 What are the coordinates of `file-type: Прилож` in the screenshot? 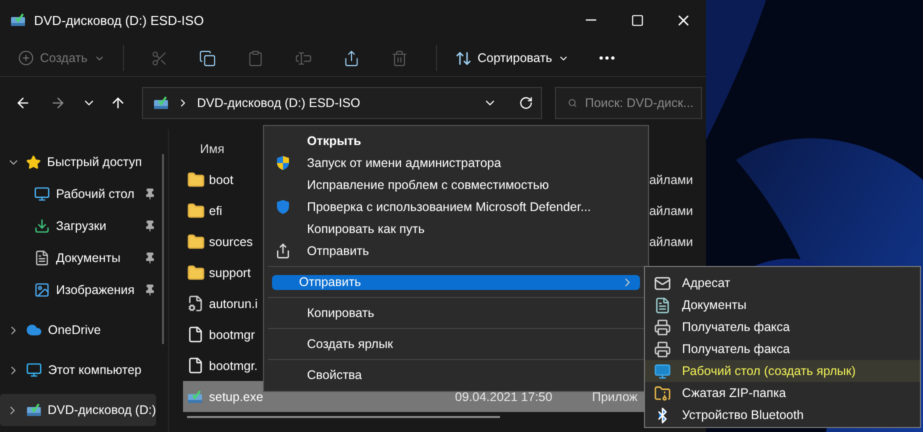 It's located at (615, 397).